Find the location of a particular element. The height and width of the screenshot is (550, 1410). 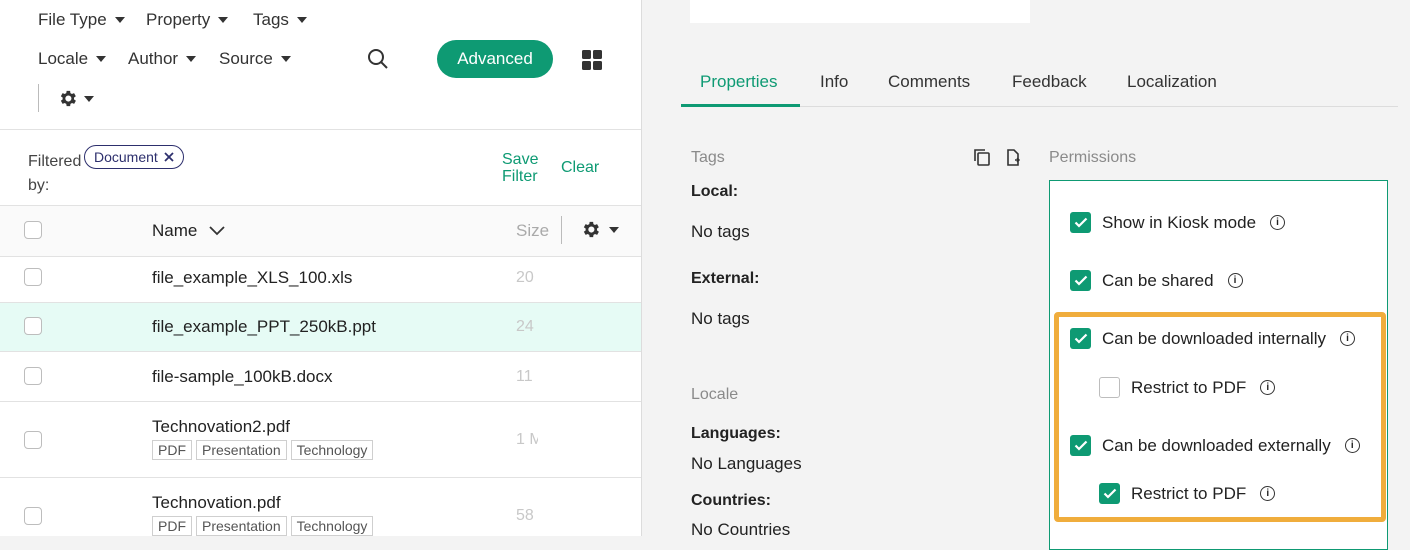

name-column-header: Name is located at coordinates (188, 231).